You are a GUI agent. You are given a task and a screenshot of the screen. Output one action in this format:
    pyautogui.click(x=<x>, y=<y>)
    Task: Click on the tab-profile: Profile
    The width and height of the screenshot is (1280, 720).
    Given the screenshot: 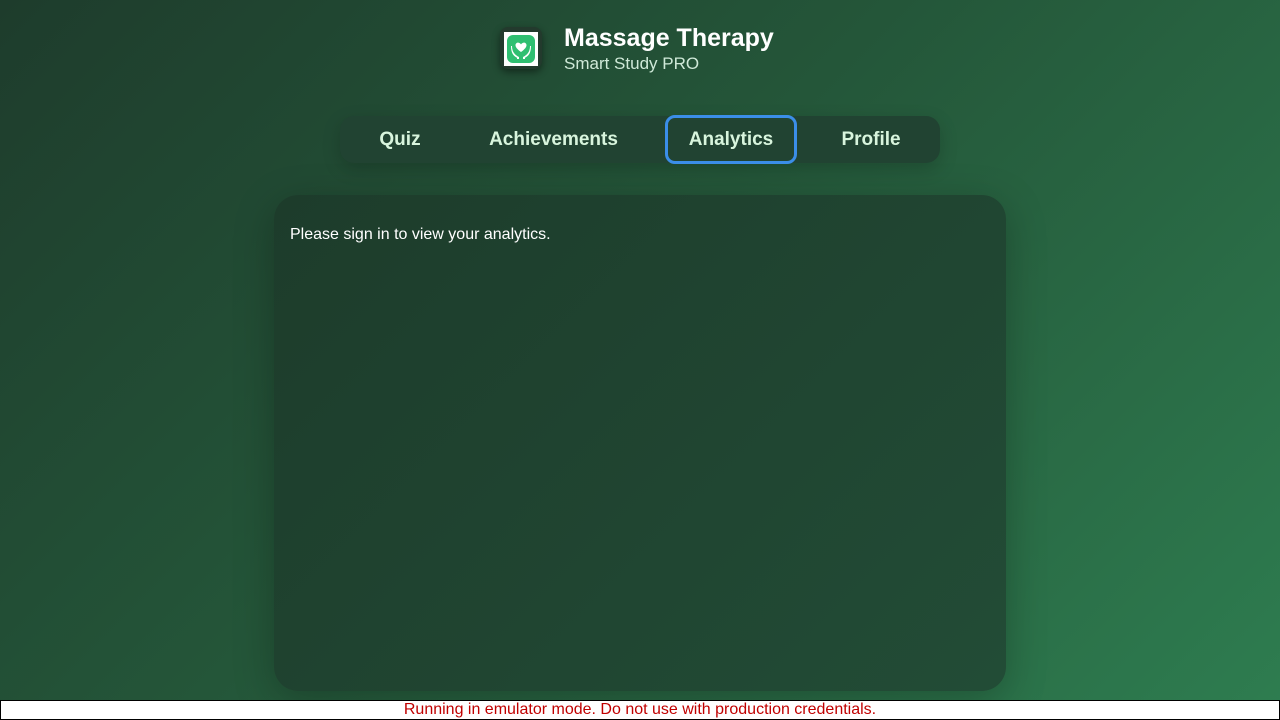 What is the action you would take?
    pyautogui.click(x=871, y=139)
    